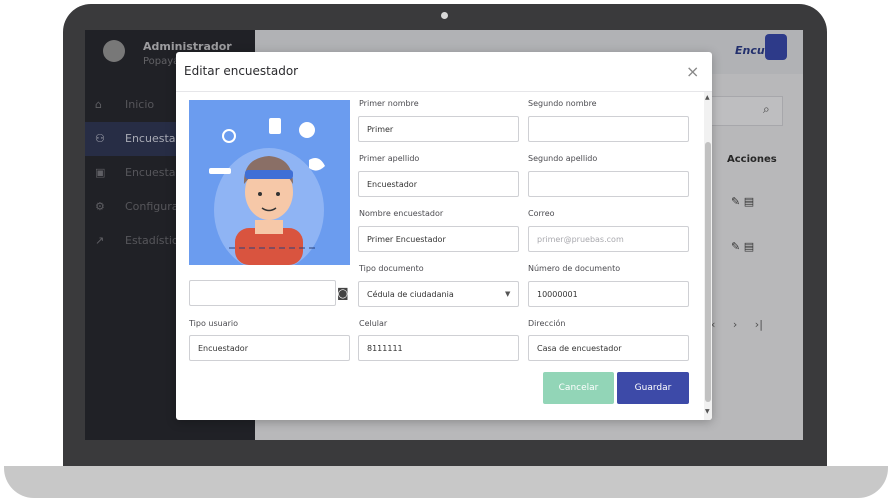  What do you see at coordinates (389, 103) in the screenshot?
I see `label-primer-nombre: Primer nombre` at bounding box center [389, 103].